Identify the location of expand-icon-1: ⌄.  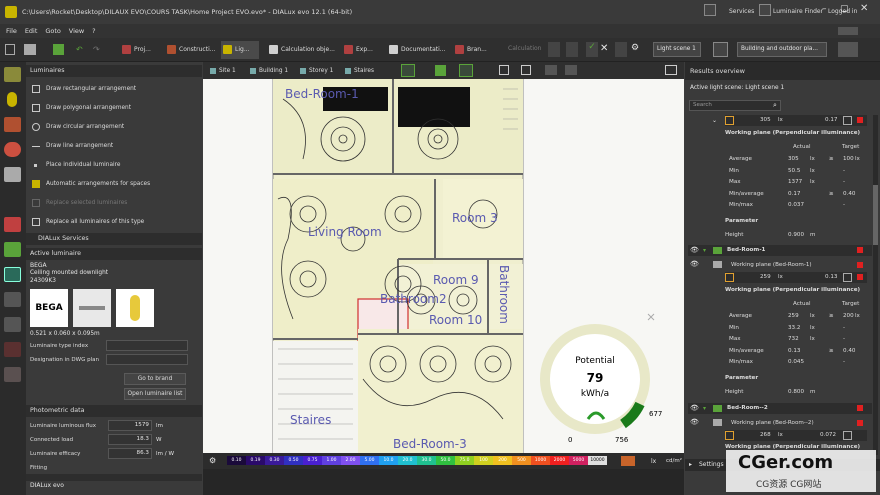
(714, 120).